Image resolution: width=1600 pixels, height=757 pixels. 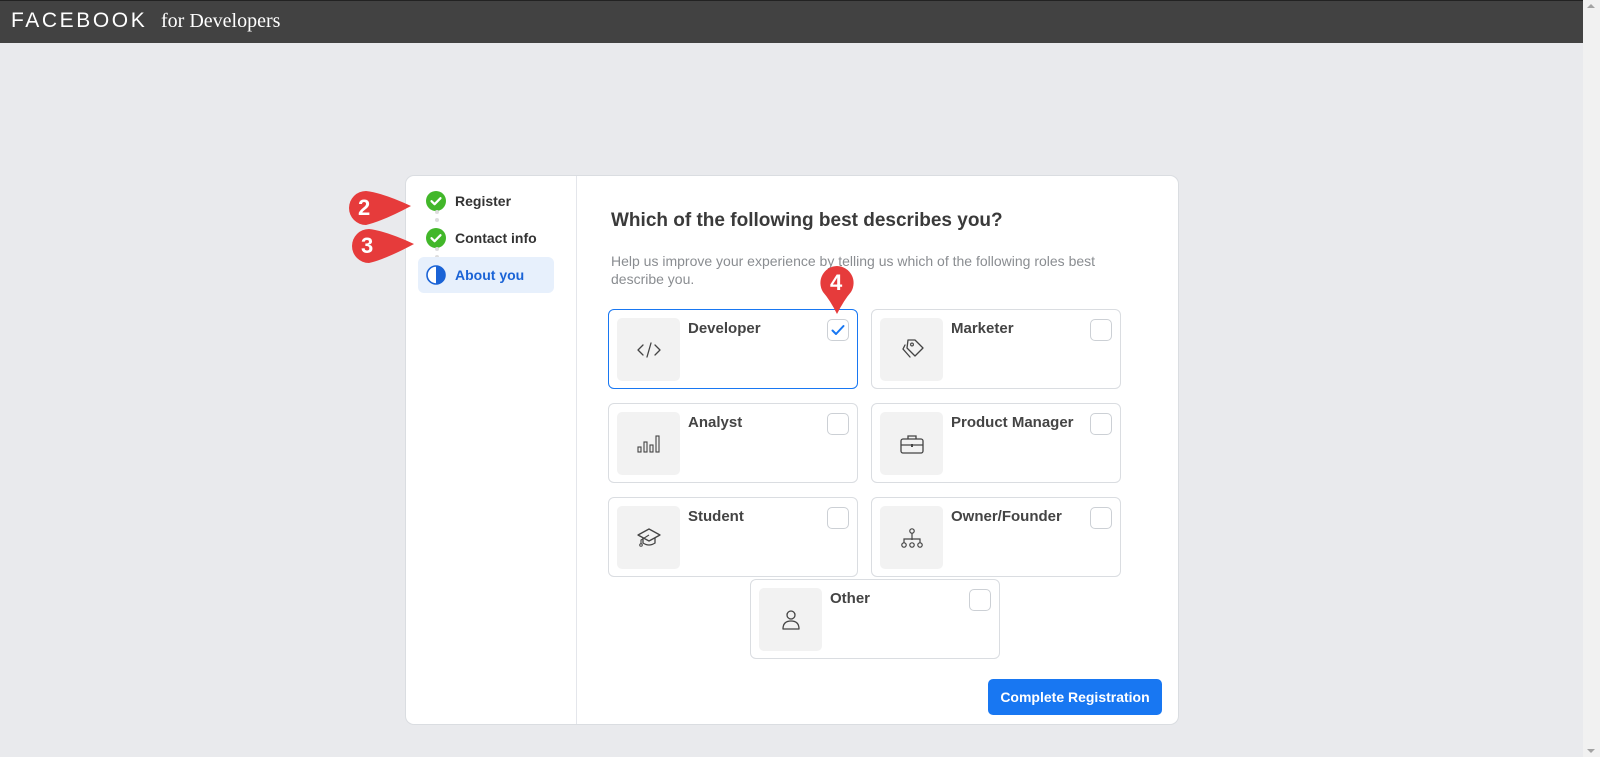 What do you see at coordinates (850, 598) in the screenshot?
I see `role-label: Other` at bounding box center [850, 598].